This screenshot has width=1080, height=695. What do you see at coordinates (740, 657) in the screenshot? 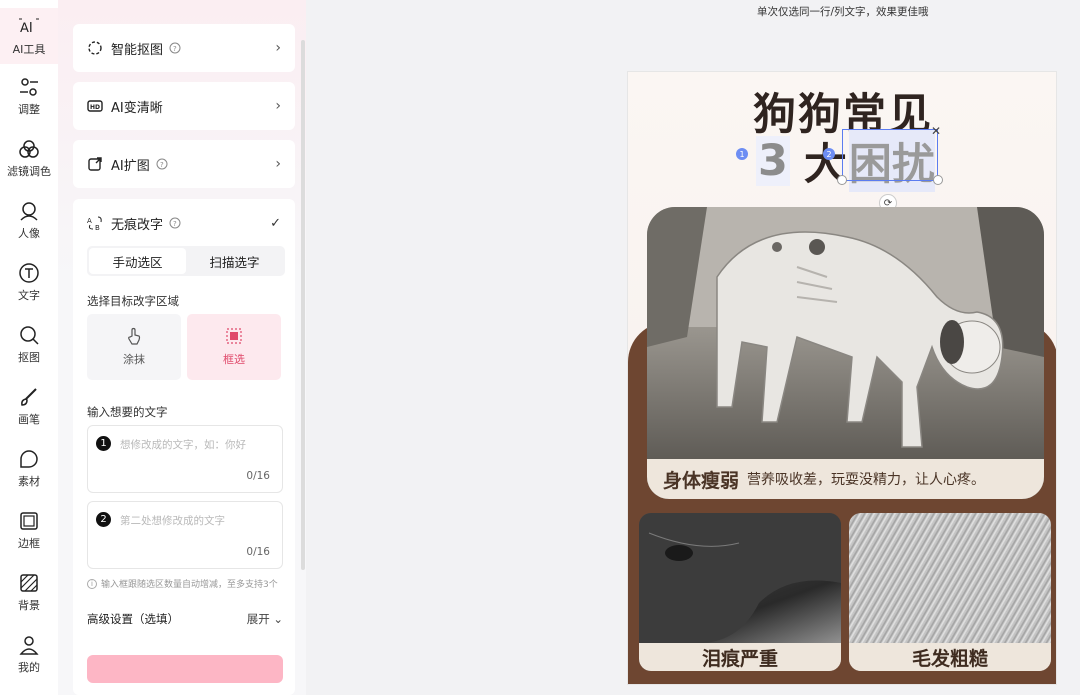
I see `caption-tear-stains: 泪痕严重` at bounding box center [740, 657].